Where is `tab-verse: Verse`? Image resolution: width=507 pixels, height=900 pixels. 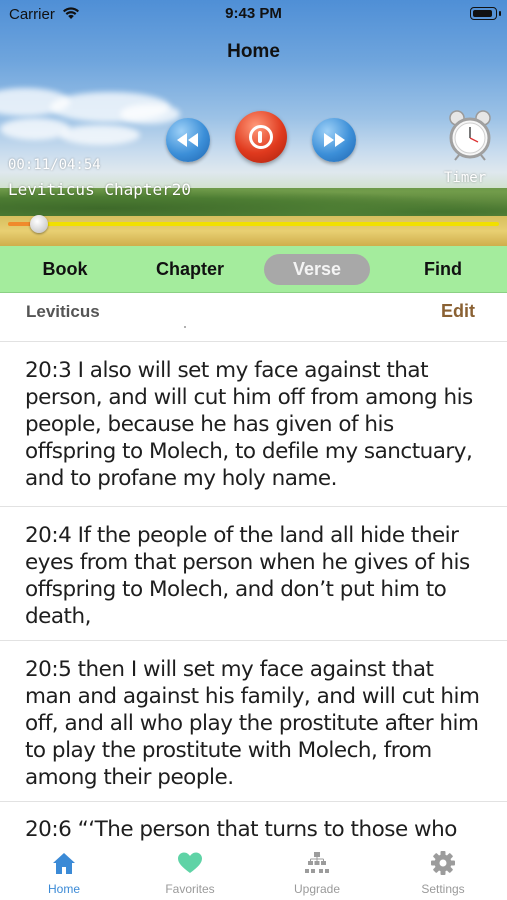 tab-verse: Verse is located at coordinates (317, 269).